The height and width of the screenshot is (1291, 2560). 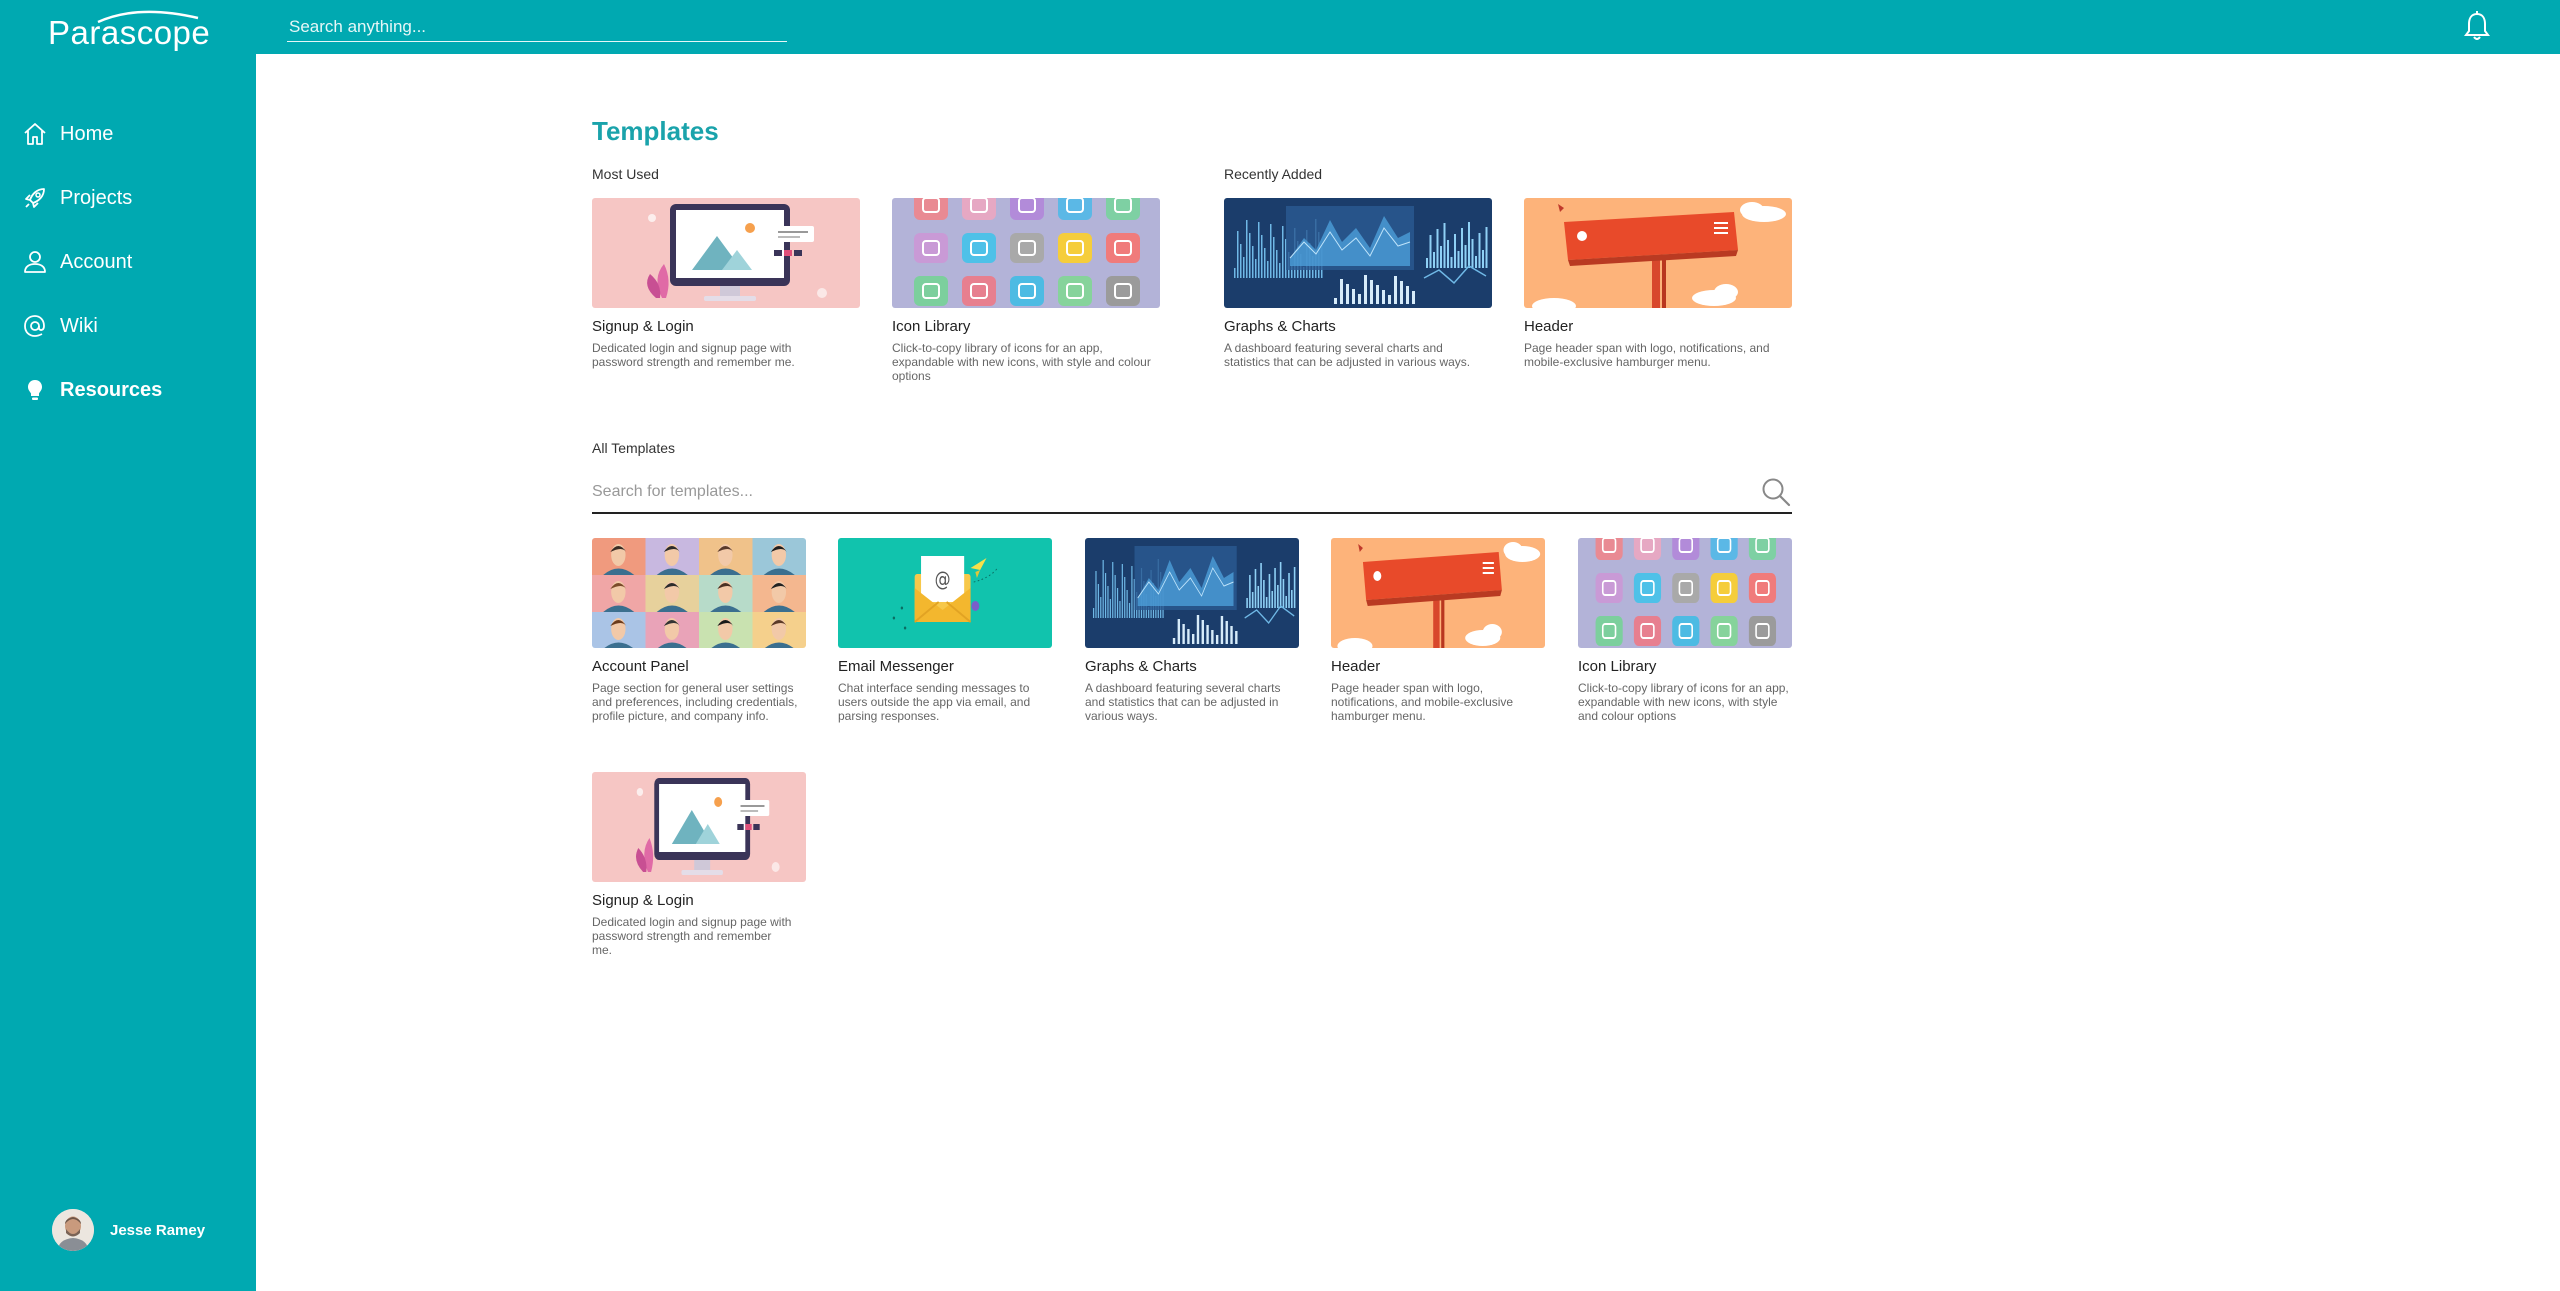 What do you see at coordinates (34, 326) in the screenshot?
I see `at-icon` at bounding box center [34, 326].